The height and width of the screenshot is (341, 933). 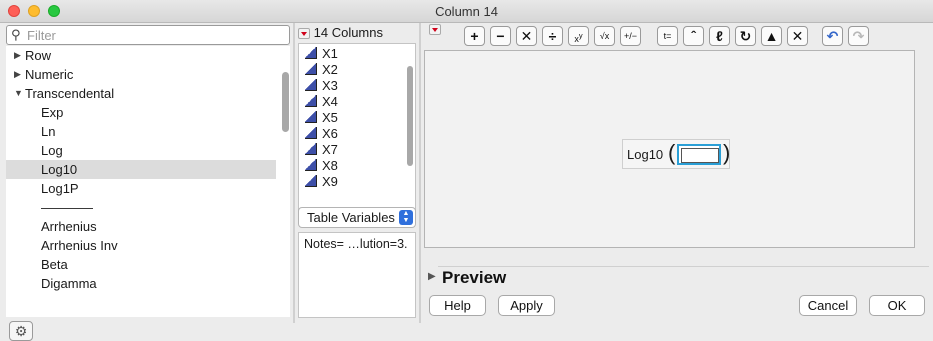 I want to click on column-item: X7, so click(x=321, y=150).